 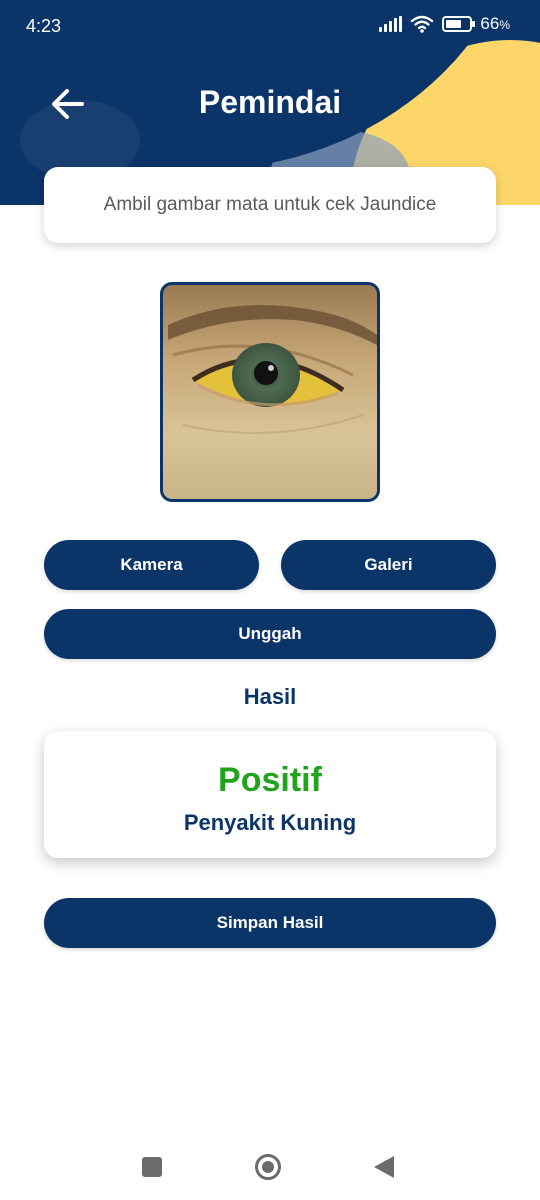 What do you see at coordinates (422, 24) in the screenshot?
I see `wifi-icon` at bounding box center [422, 24].